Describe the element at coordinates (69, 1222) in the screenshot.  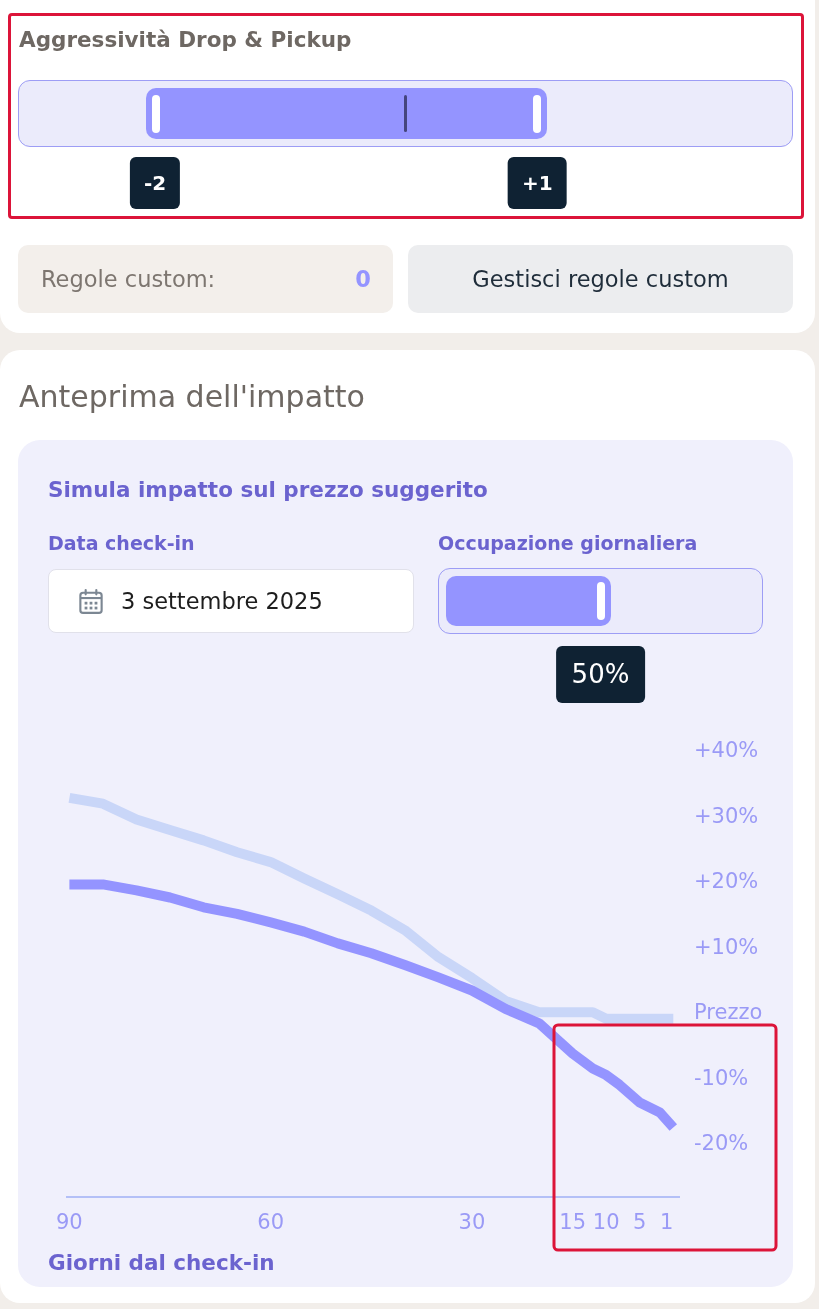
I see `axis-label: 90` at that location.